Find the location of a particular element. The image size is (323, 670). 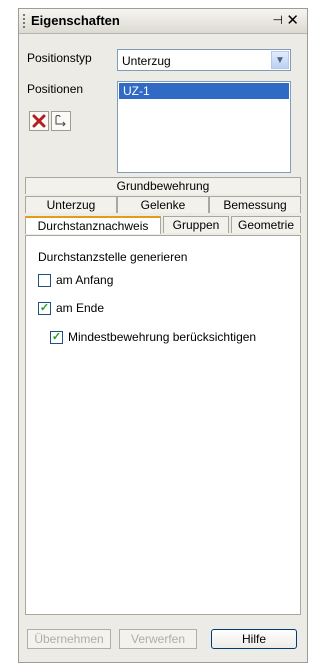

list-item-selected: UZ-1 is located at coordinates (204, 91).